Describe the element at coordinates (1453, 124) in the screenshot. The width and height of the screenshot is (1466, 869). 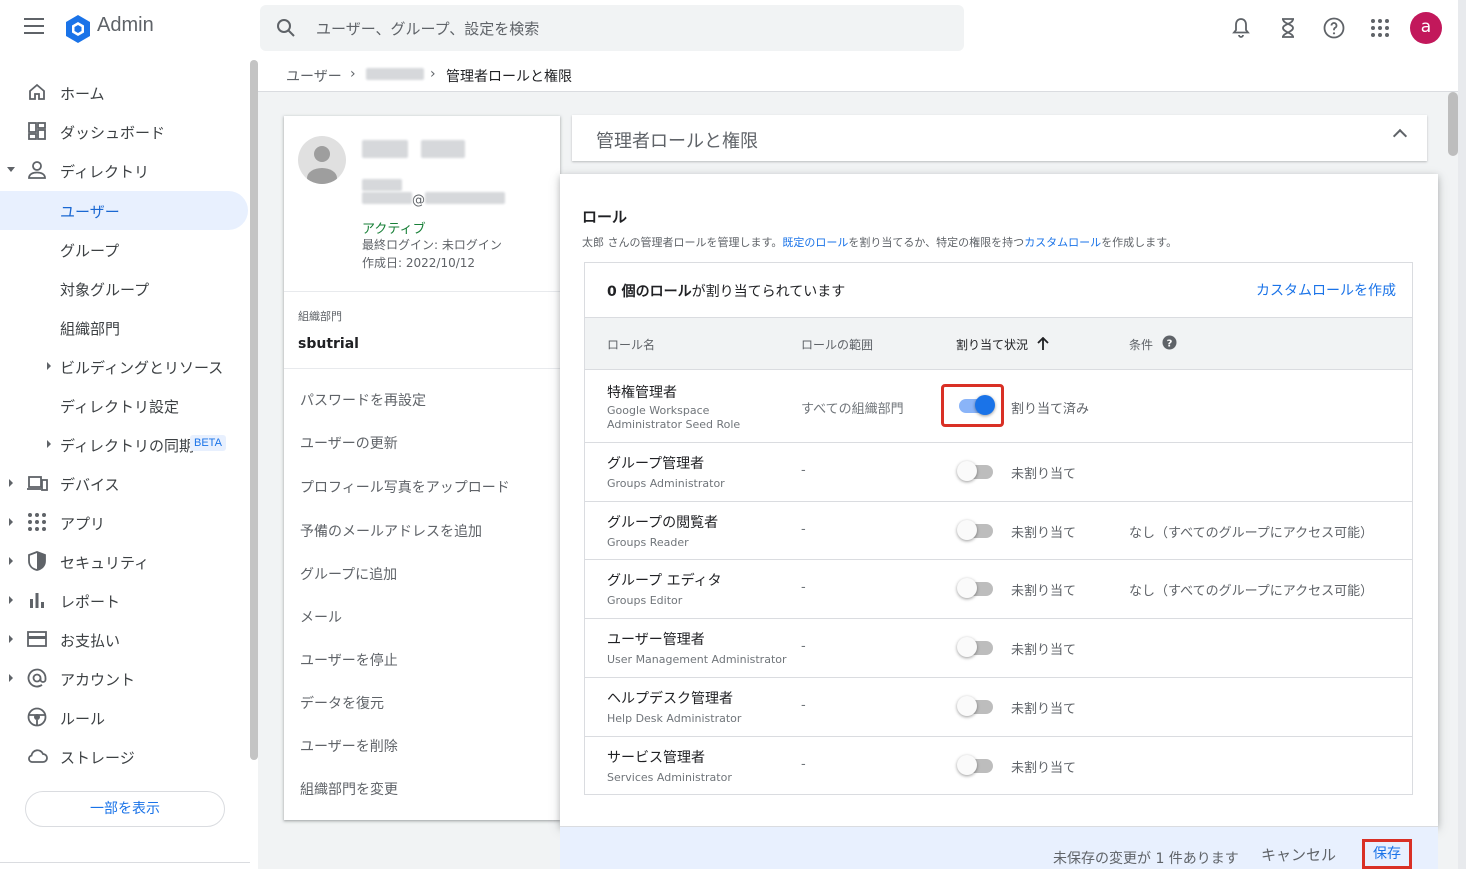
I see `main-scrollbar` at that location.